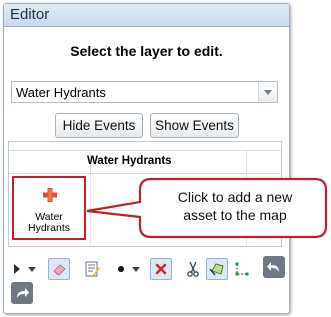  What do you see at coordinates (193, 269) in the screenshot?
I see `cut-icon` at bounding box center [193, 269].